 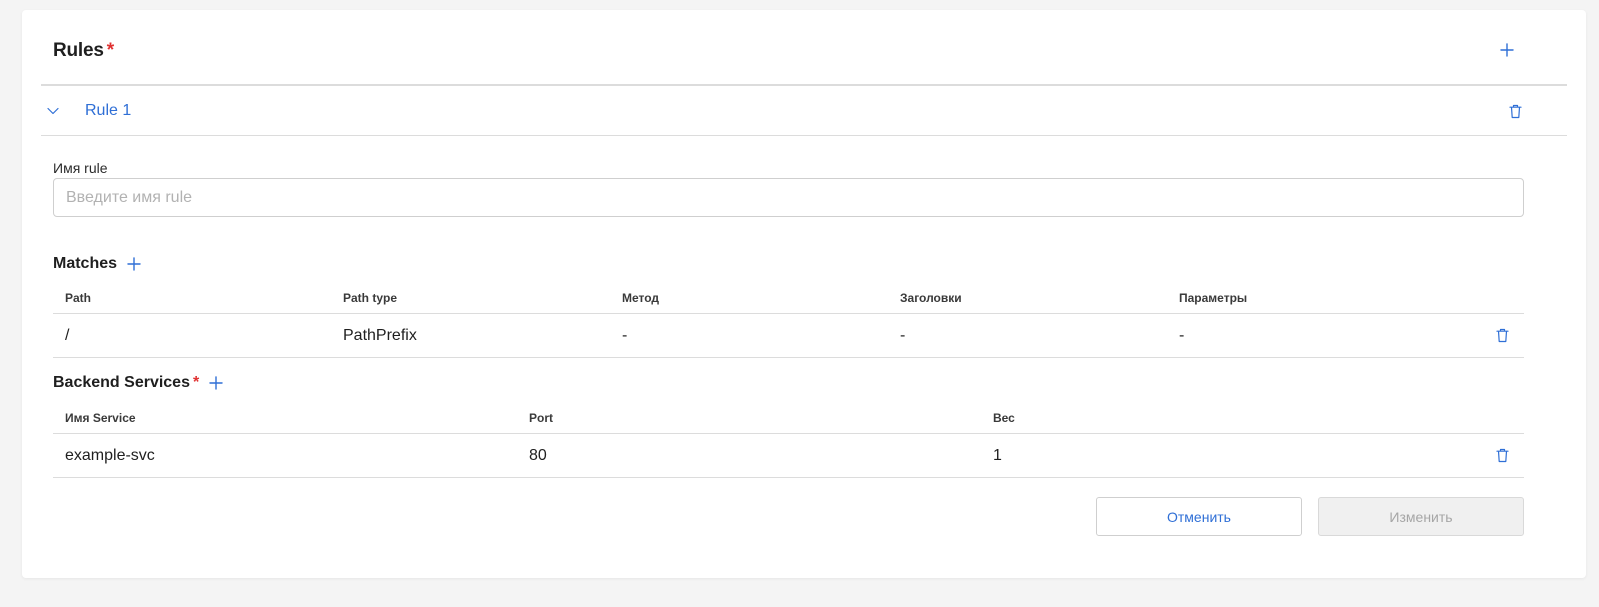 I want to click on rules-title: Rules *, so click(x=83, y=50).